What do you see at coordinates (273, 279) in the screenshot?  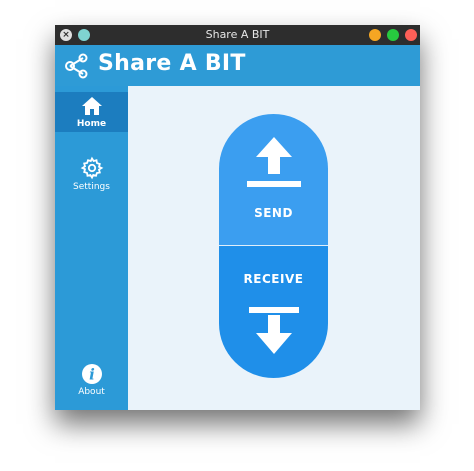 I see `receive-label: RECEIVE` at bounding box center [273, 279].